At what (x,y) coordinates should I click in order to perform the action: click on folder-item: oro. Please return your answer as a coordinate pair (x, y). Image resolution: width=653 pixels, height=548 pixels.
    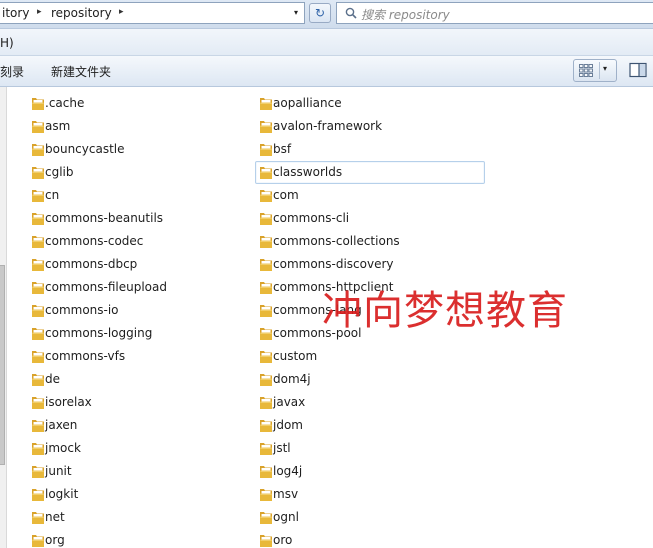
    Looking at the image, I should click on (370, 538).